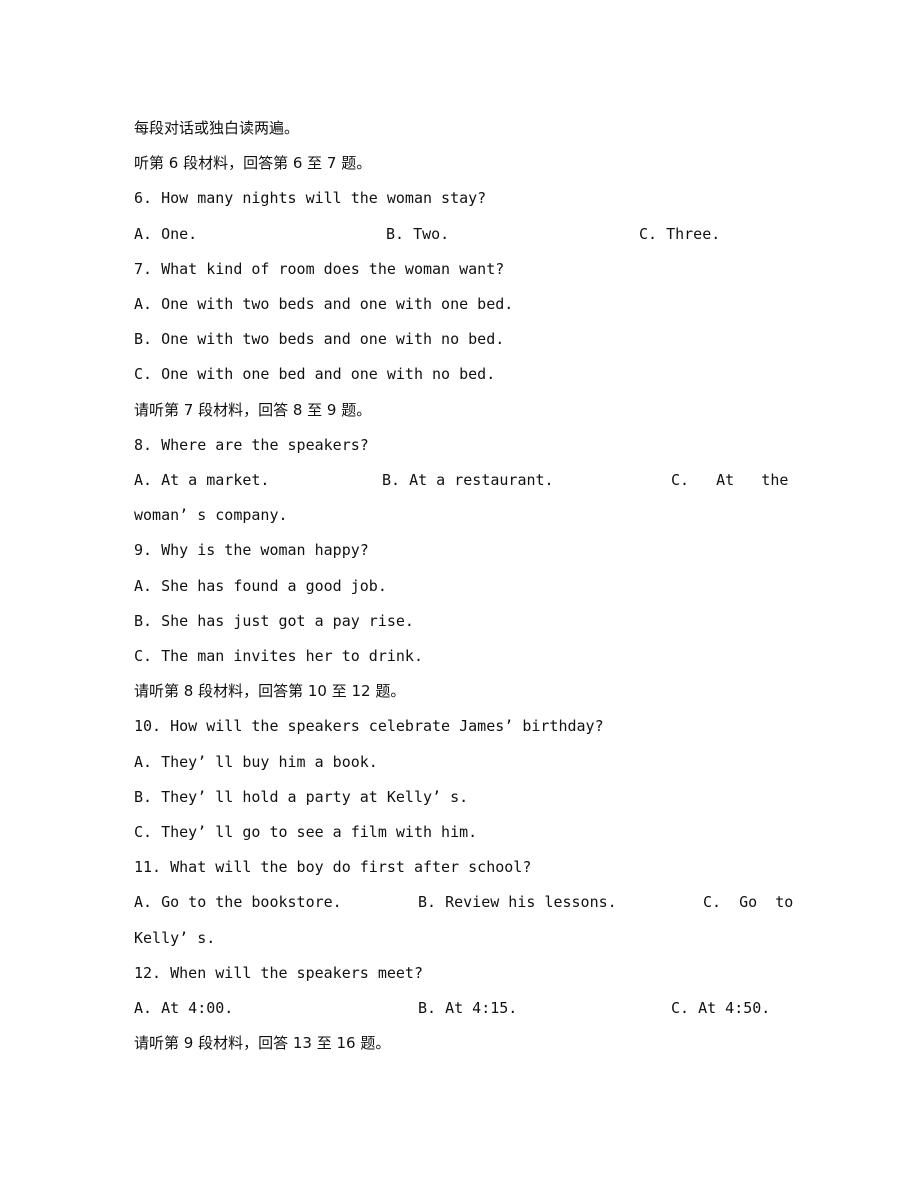 The width and height of the screenshot is (920, 1192). Describe the element at coordinates (278, 656) in the screenshot. I see `option-text: C. The man invites her to drink.` at that location.